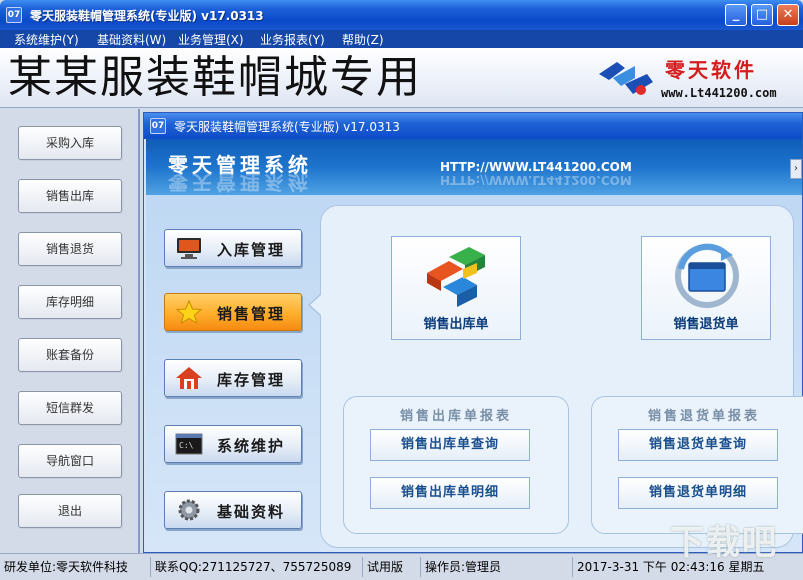 This screenshot has width=803, height=580. I want to click on status-operator: 操作员:管理员, so click(494, 567).